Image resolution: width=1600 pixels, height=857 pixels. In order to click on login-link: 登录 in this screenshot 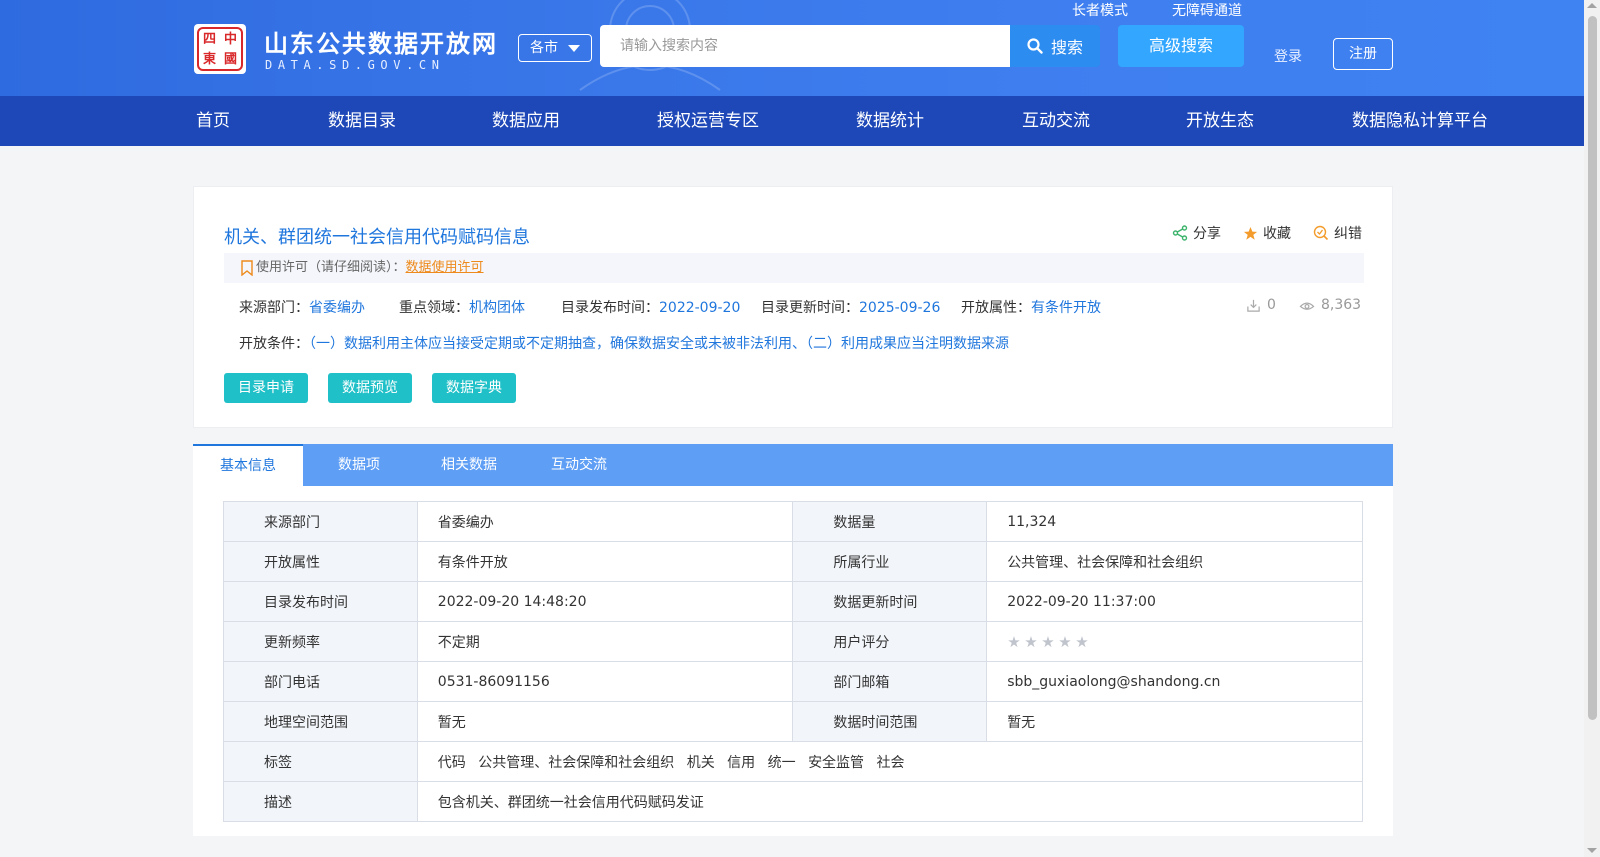, I will do `click(1288, 56)`.